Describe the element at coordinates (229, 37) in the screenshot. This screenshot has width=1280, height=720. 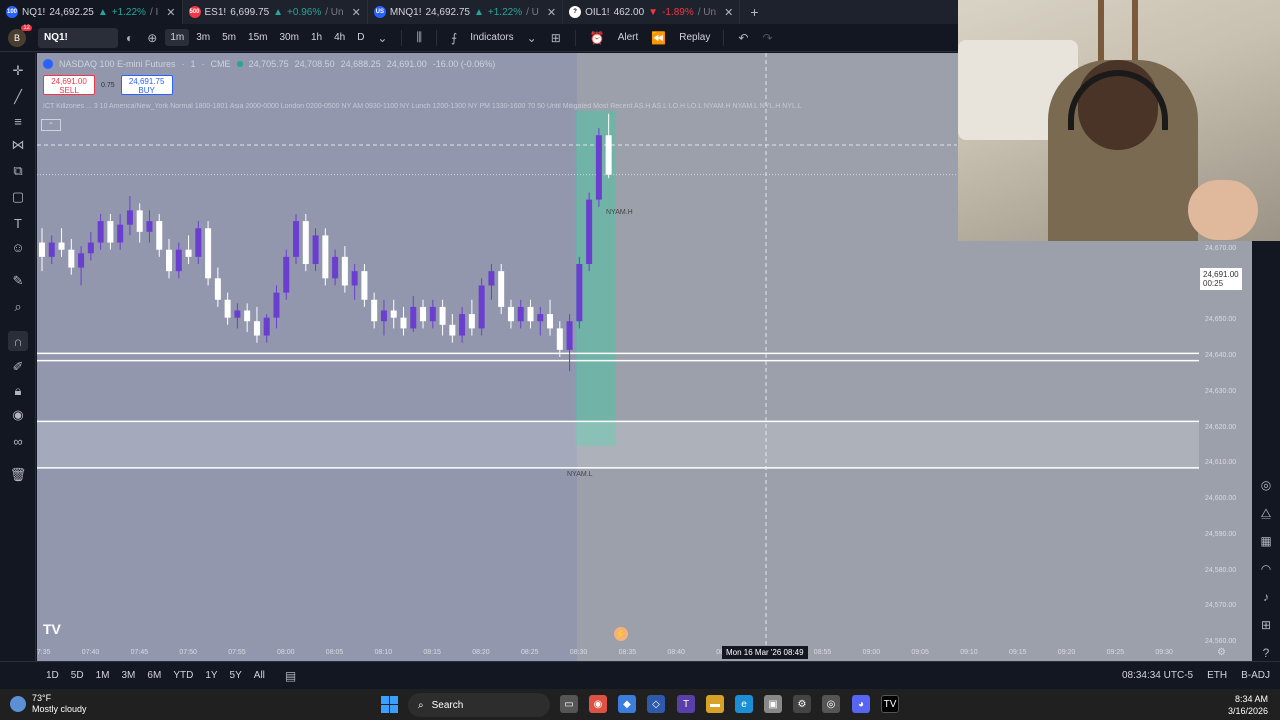
I see `interval-5m: 5m` at that location.